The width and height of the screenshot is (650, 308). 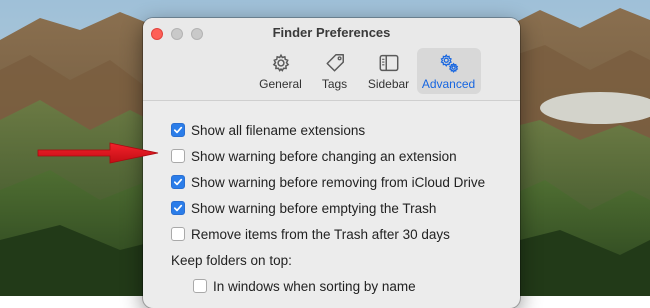 I want to click on option-folders-on-top-windows: In windows when sorting by name, so click(x=345, y=286).